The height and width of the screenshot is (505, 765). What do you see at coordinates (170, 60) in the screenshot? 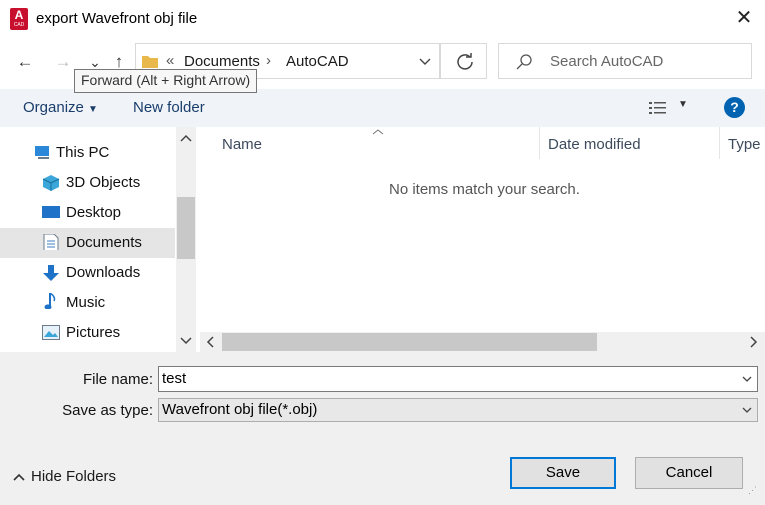
I see `address-overflow: «` at bounding box center [170, 60].